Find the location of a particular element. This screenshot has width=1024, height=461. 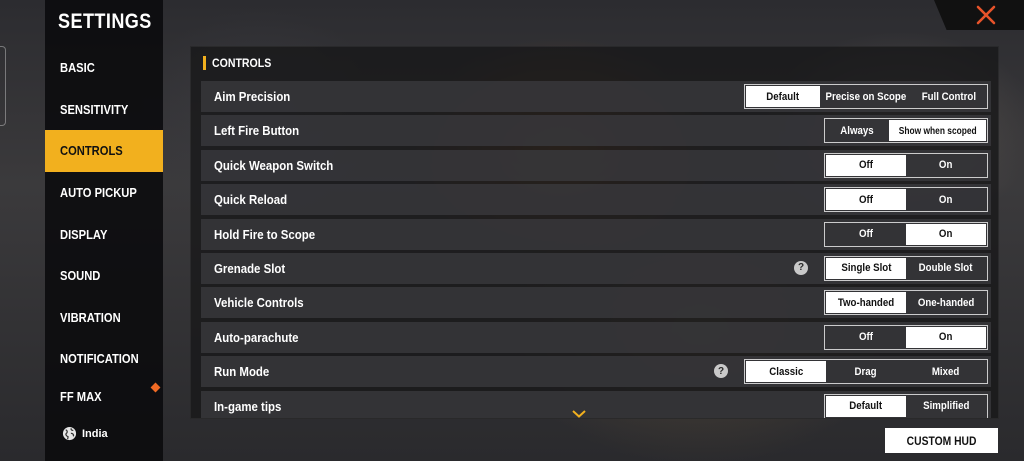

sidebar-item-label: DISPLAY is located at coordinates (84, 234).